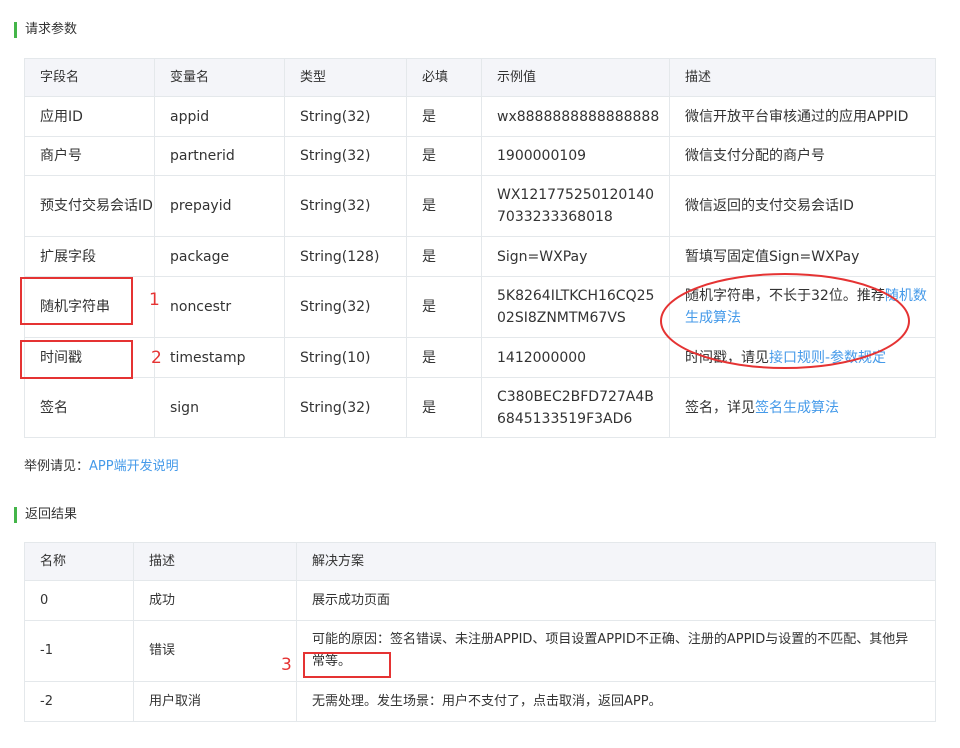 This screenshot has width=960, height=748. I want to click on cell-var: sign, so click(219, 407).